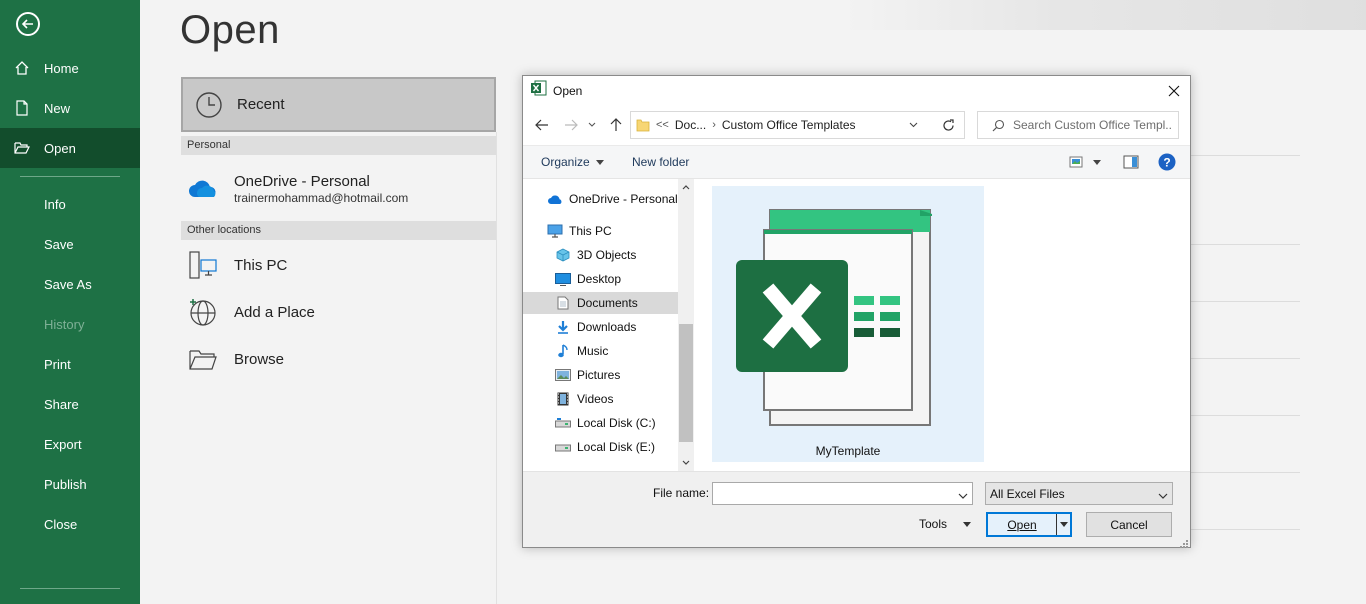 The height and width of the screenshot is (604, 1366). What do you see at coordinates (70, 148) in the screenshot?
I see `nav-open: Open` at bounding box center [70, 148].